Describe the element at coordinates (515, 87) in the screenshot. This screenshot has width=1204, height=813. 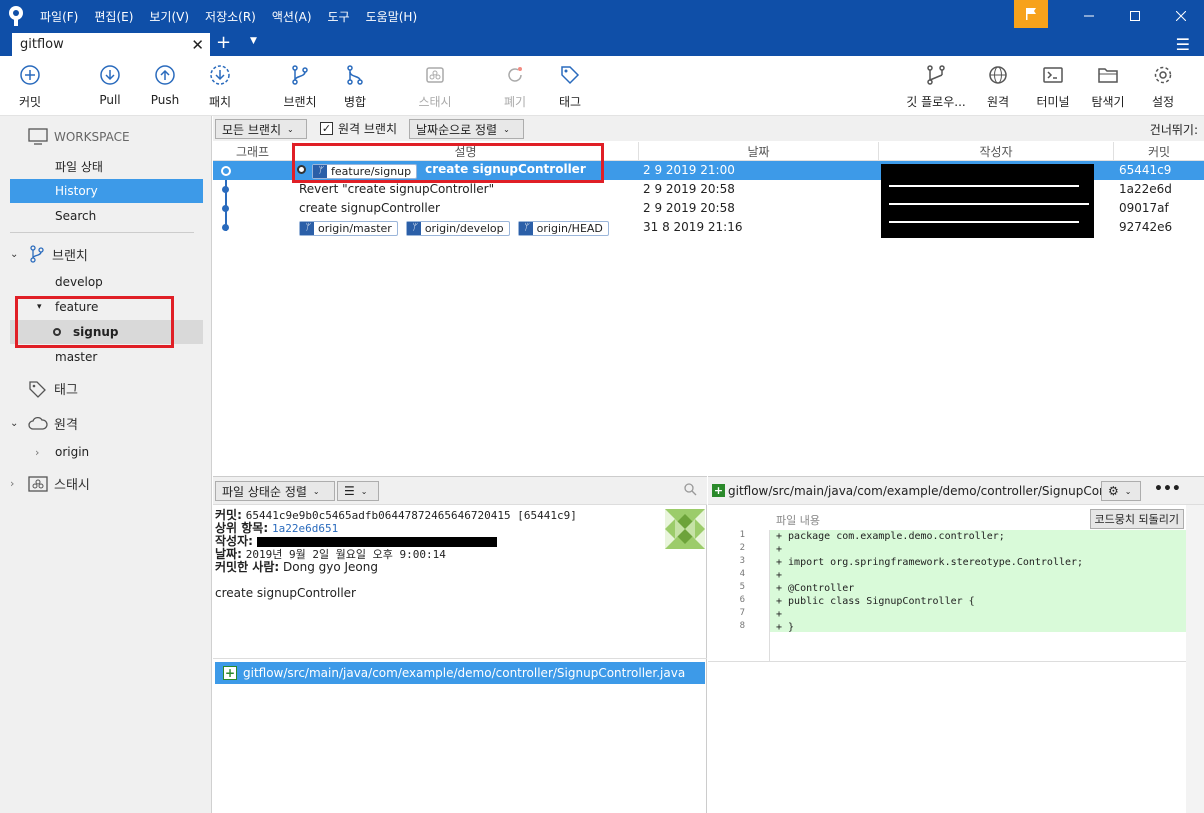
I see `discard-button: 폐기` at that location.